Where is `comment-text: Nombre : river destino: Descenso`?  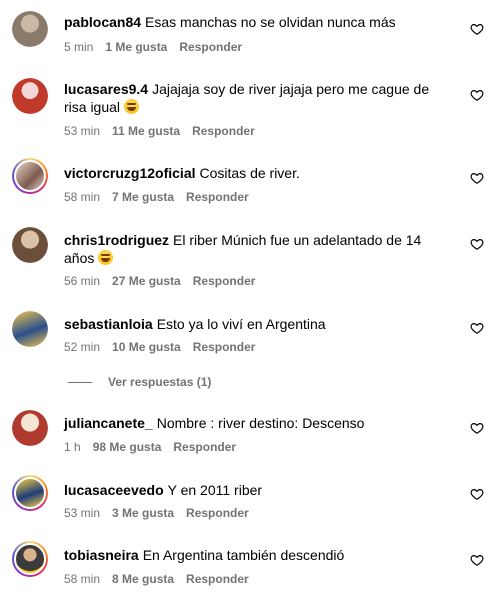
comment-text: Nombre : river destino: Descenso is located at coordinates (260, 423).